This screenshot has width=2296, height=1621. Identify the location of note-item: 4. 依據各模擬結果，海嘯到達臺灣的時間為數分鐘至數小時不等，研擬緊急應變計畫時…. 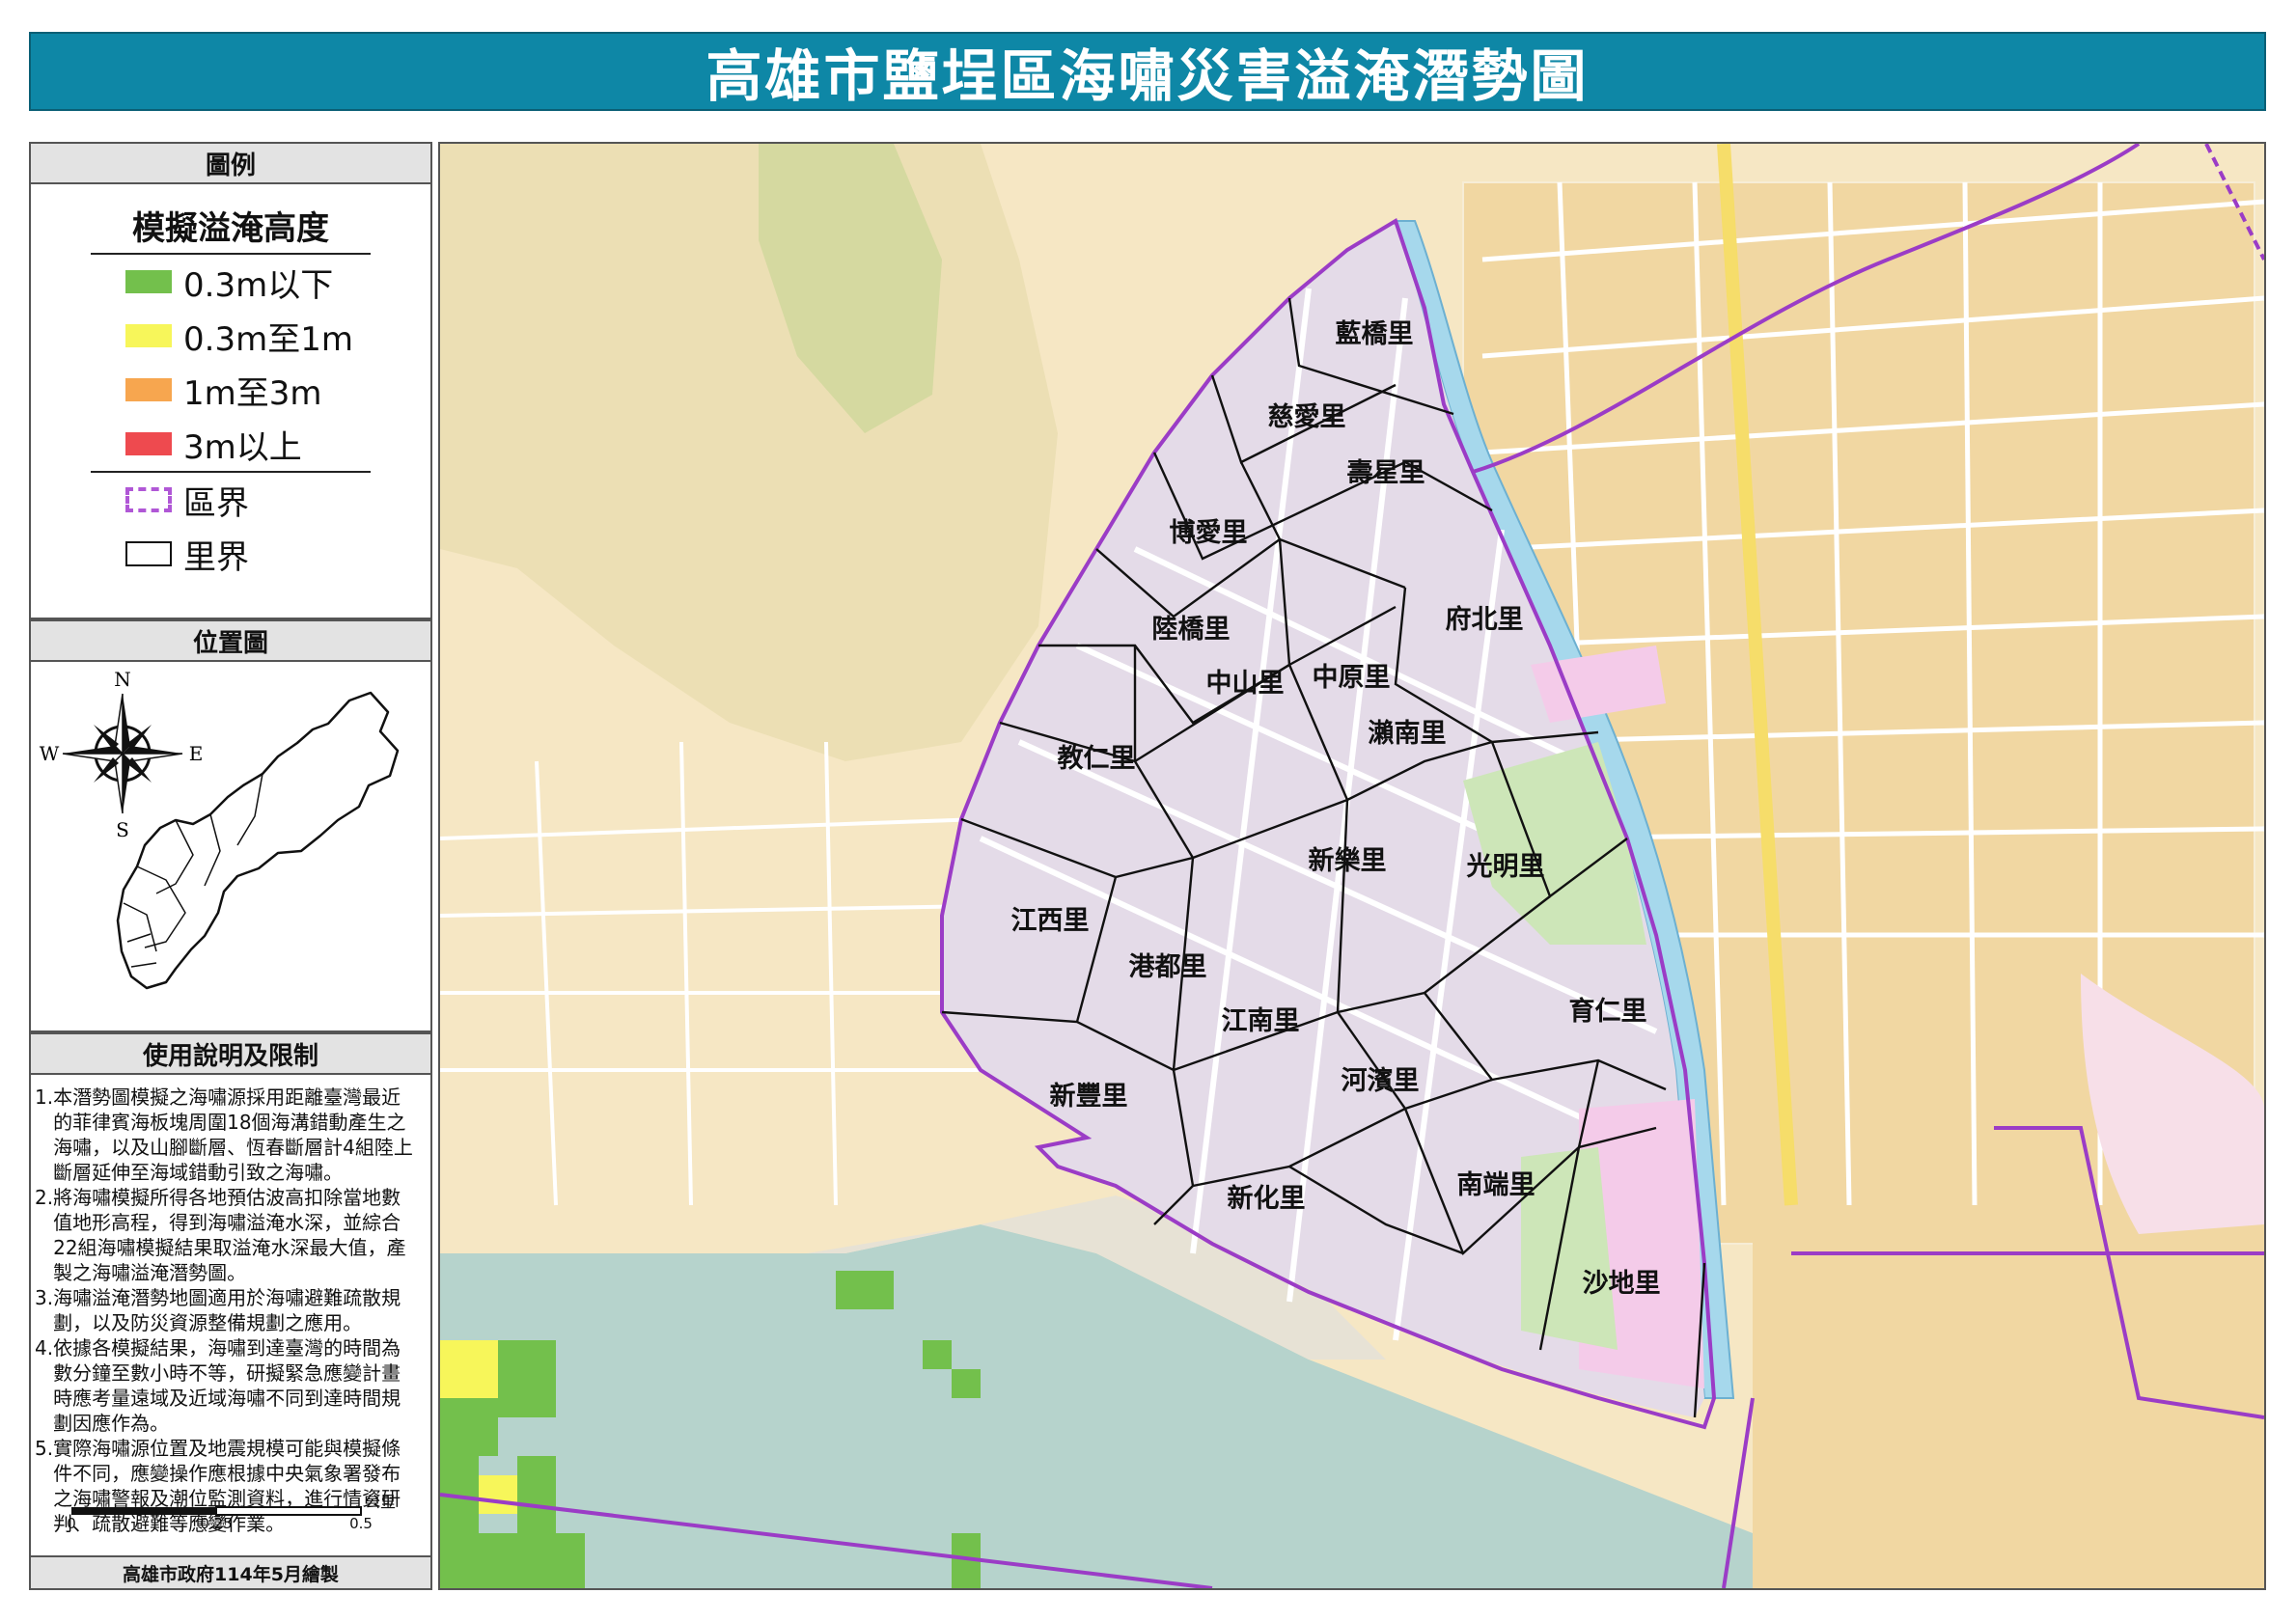
(226, 1385).